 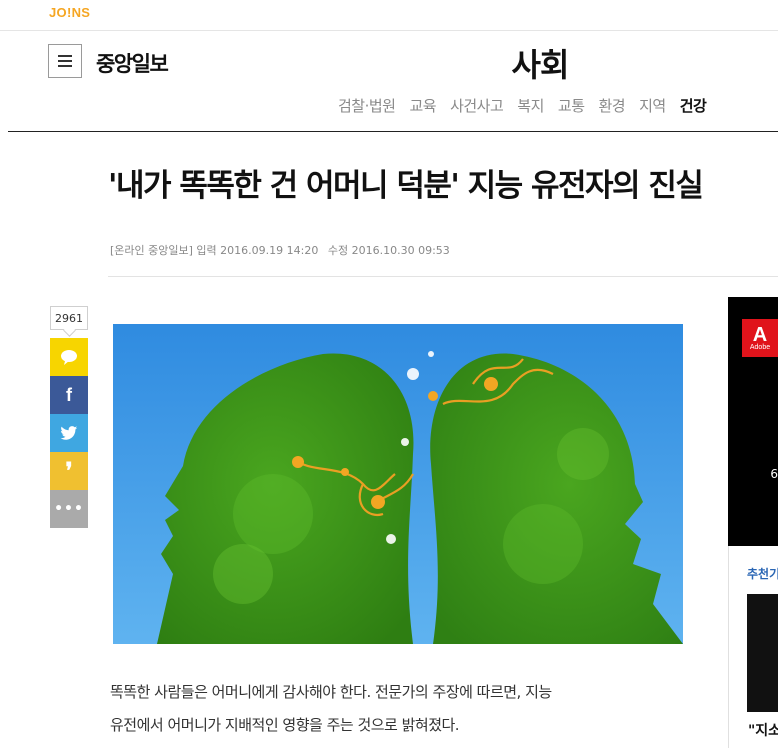 I want to click on recommended-label: 추천기, so click(x=762, y=574).